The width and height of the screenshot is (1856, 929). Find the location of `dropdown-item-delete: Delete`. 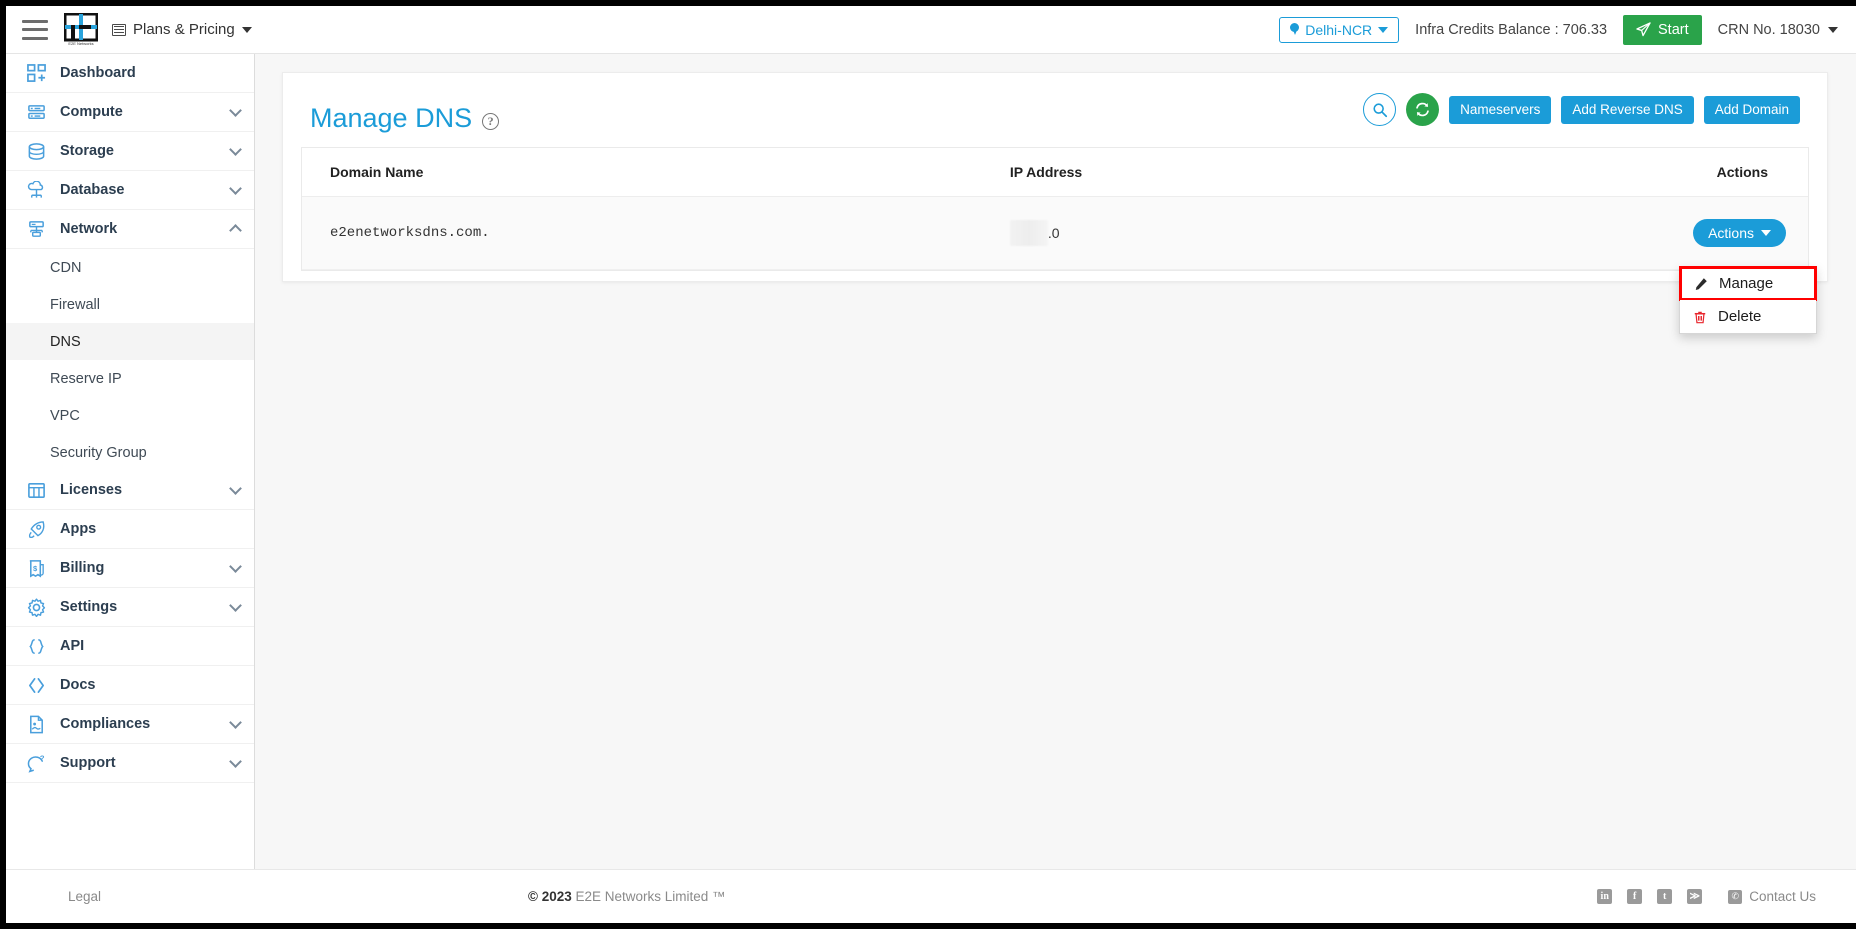

dropdown-item-delete: Delete is located at coordinates (1748, 316).